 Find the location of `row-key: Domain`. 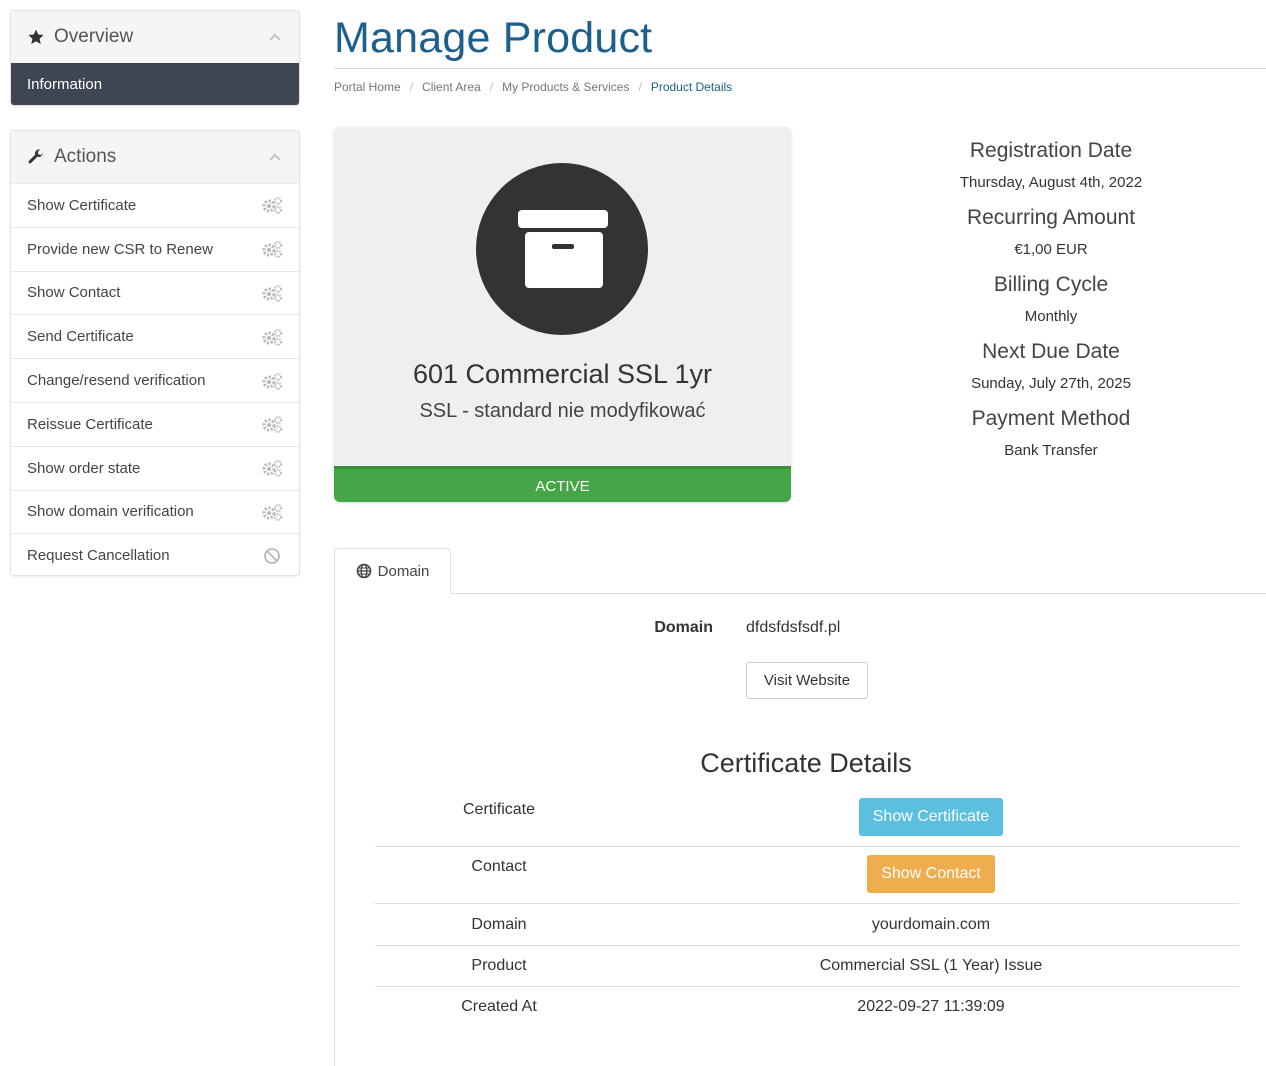

row-key: Domain is located at coordinates (499, 924).